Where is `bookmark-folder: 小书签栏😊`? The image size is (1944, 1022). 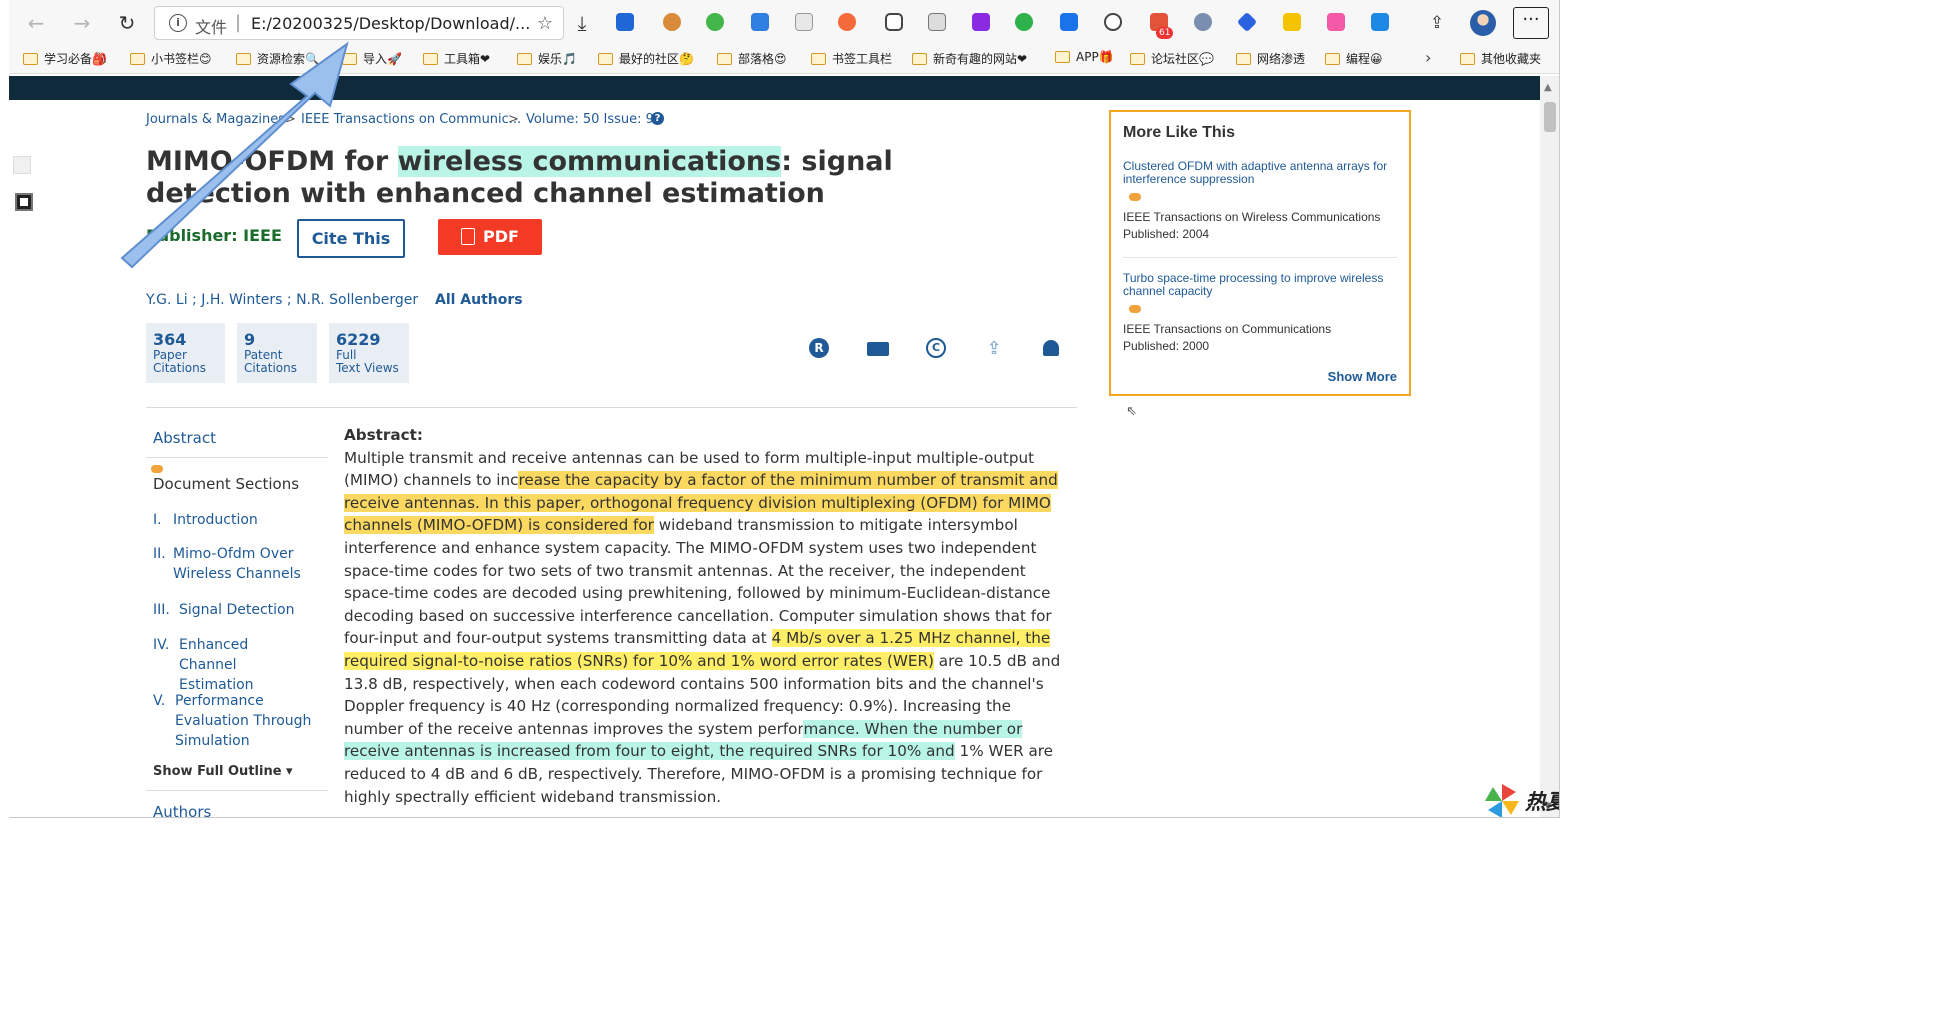
bookmark-folder: 小书签栏😊 is located at coordinates (171, 58).